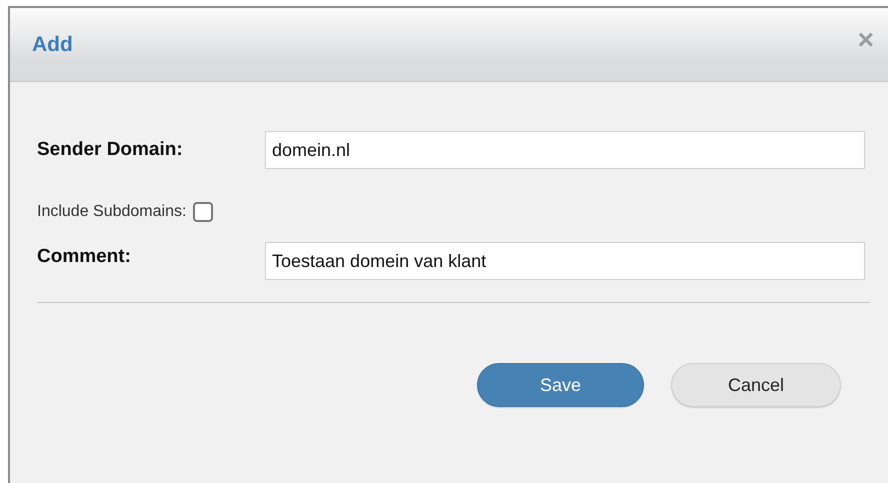  Describe the element at coordinates (203, 212) in the screenshot. I see `checkbox` at that location.